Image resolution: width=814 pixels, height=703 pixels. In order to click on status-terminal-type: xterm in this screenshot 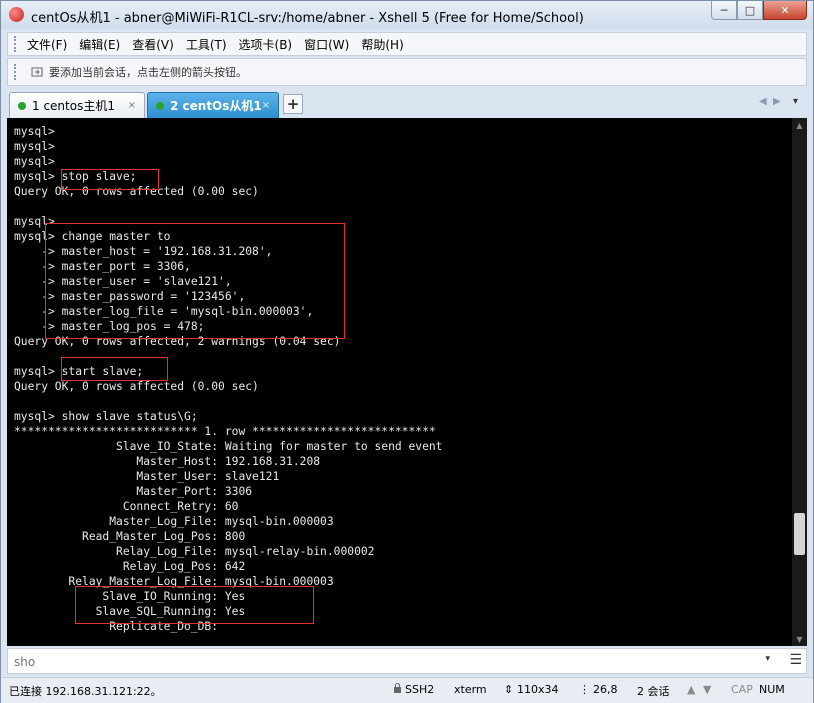, I will do `click(470, 689)`.